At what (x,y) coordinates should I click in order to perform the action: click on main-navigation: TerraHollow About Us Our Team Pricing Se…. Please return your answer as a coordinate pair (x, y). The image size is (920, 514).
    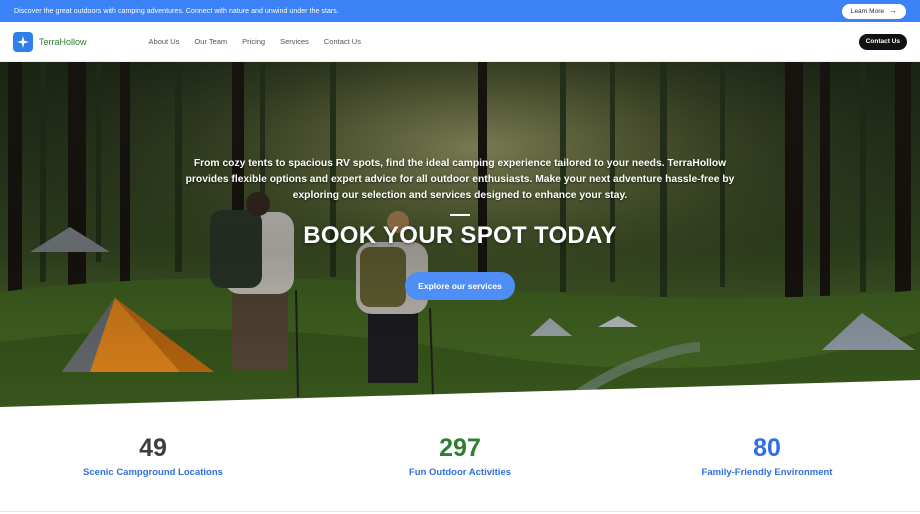
    Looking at the image, I should click on (460, 42).